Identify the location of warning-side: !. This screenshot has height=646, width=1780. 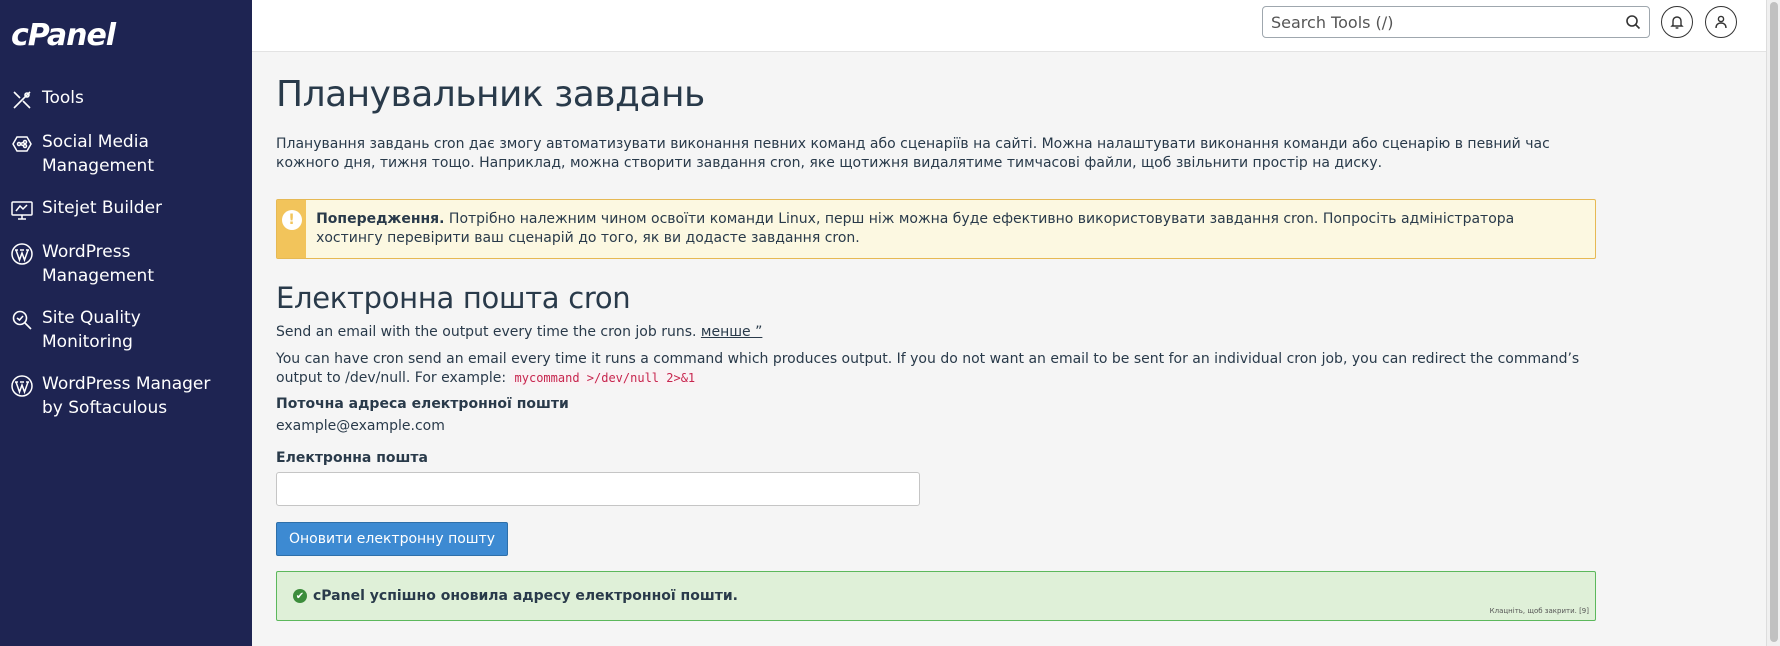
(292, 229).